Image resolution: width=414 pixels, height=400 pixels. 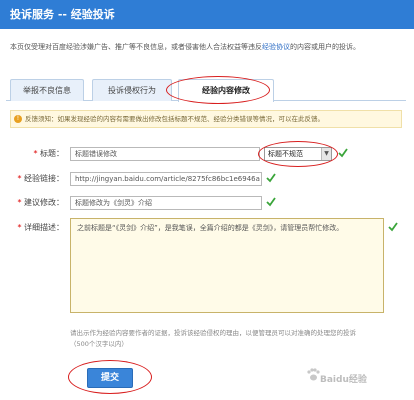 What do you see at coordinates (40, 202) in the screenshot?
I see `suggest-label: * 建议修改：` at bounding box center [40, 202].